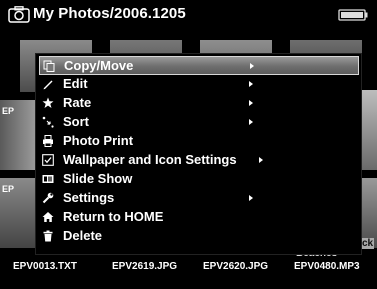 The height and width of the screenshot is (289, 377). I want to click on star-icon, so click(48, 102).